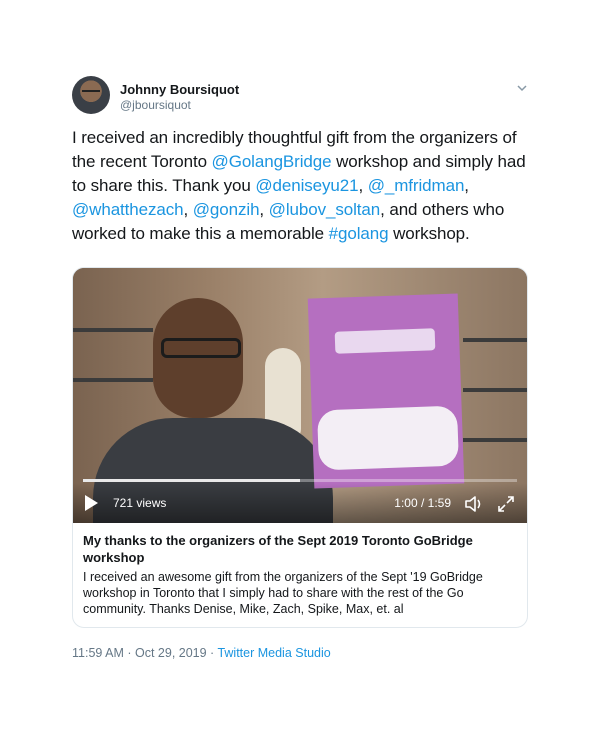 The height and width of the screenshot is (742, 600). Describe the element at coordinates (128, 209) in the screenshot. I see `mention-whatthezach: @whatthezach` at that location.